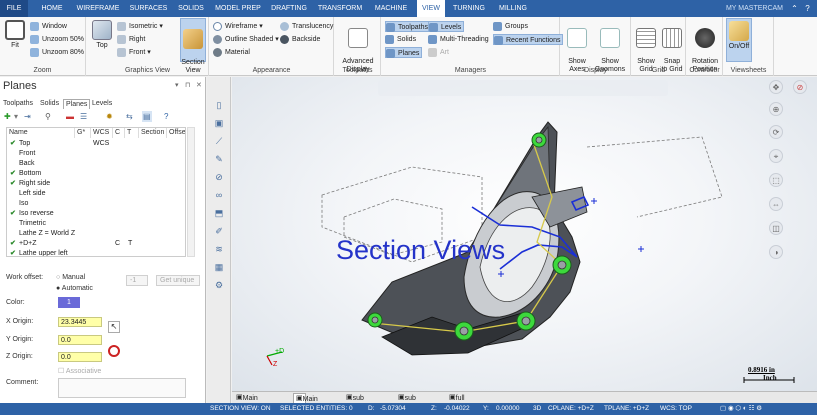 The image size is (817, 415). I want to click on sheet-tab-full-machine: ▣ full machine, so click(465, 402).